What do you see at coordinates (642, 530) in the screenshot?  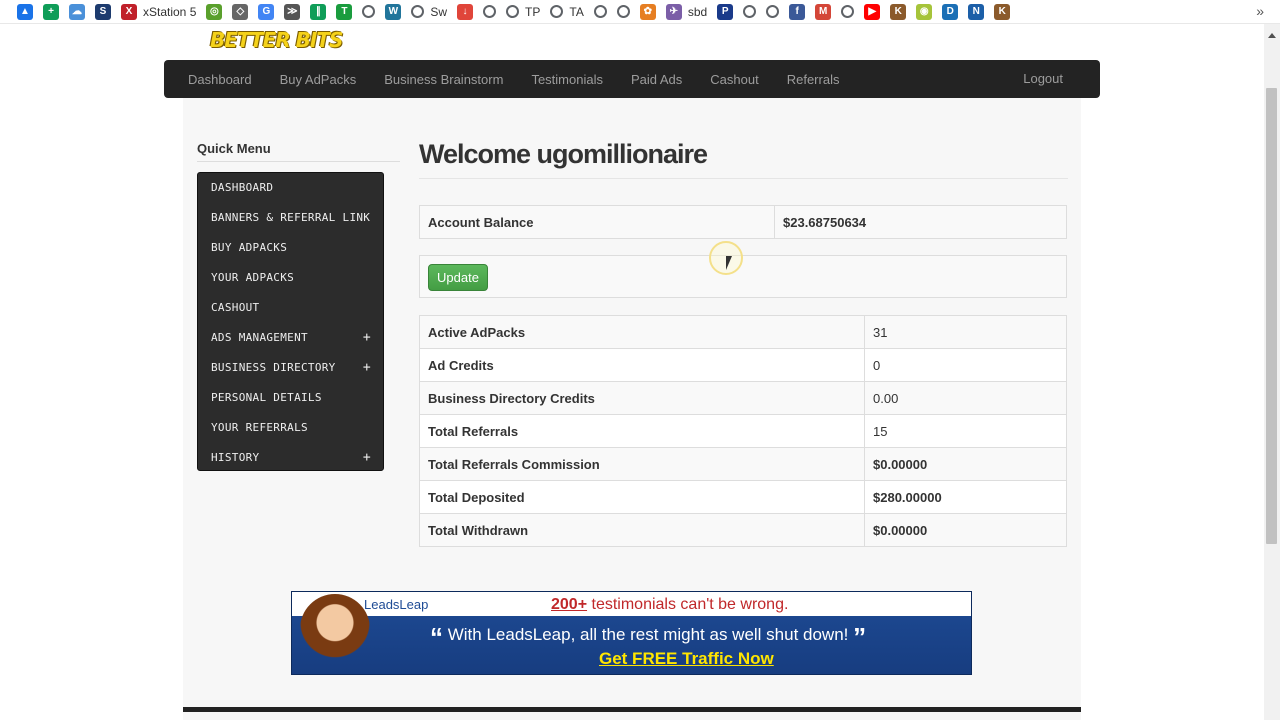 I see `stat-label: Total Withdrawn` at bounding box center [642, 530].